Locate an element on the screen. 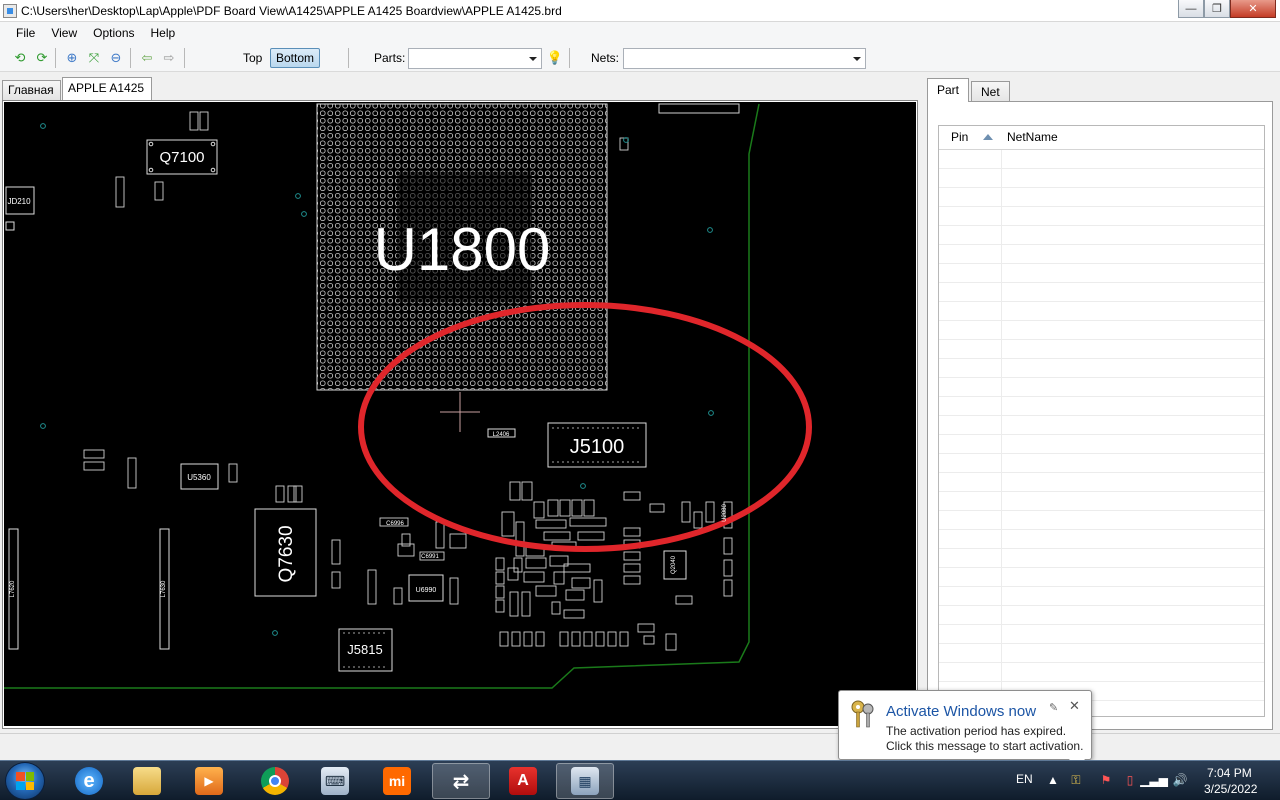 This screenshot has width=1280, height=800. bottom-side-toggle: Bottom is located at coordinates (295, 58).